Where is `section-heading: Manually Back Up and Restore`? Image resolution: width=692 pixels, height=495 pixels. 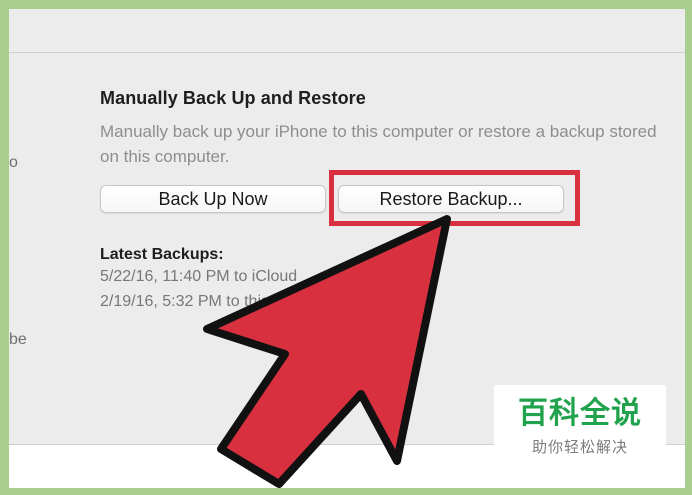 section-heading: Manually Back Up and Restore is located at coordinates (233, 98).